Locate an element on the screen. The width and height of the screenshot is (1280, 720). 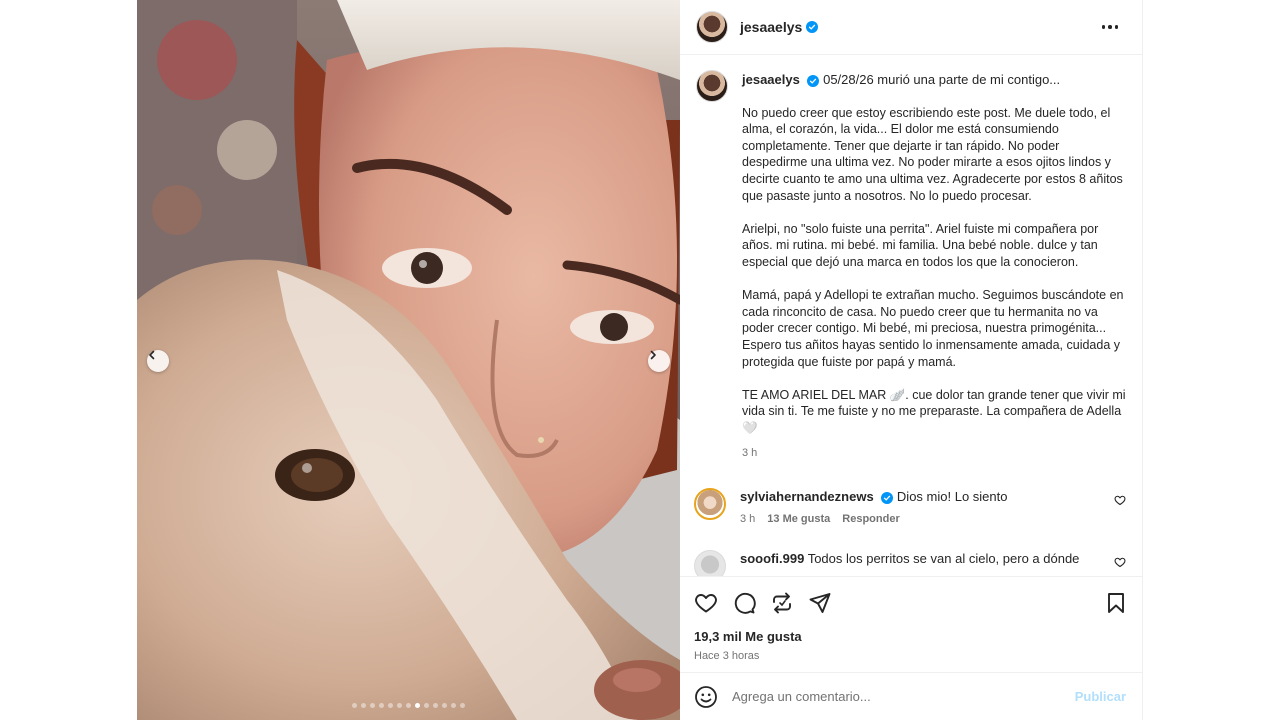
comment-text: Dios mio! Lo siento is located at coordinates (952, 496).